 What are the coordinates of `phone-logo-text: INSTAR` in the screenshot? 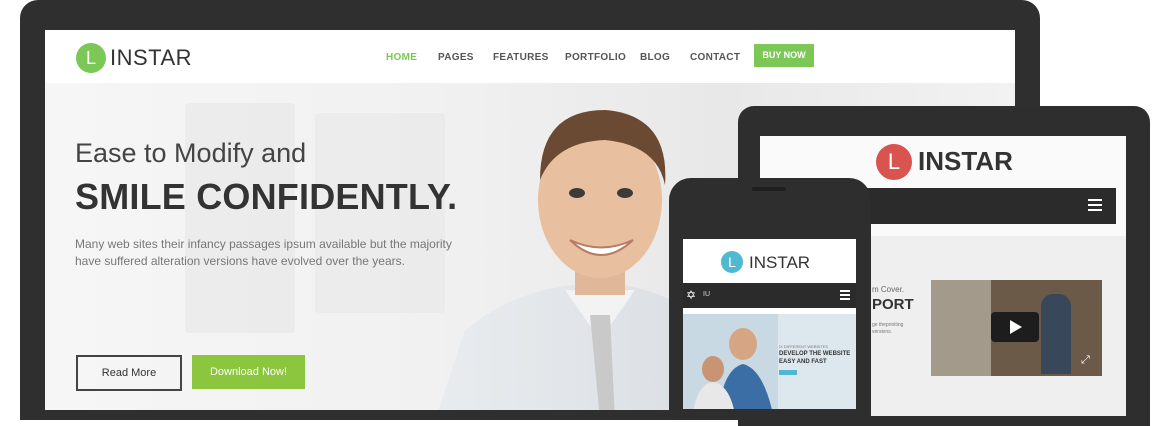 It's located at (779, 263).